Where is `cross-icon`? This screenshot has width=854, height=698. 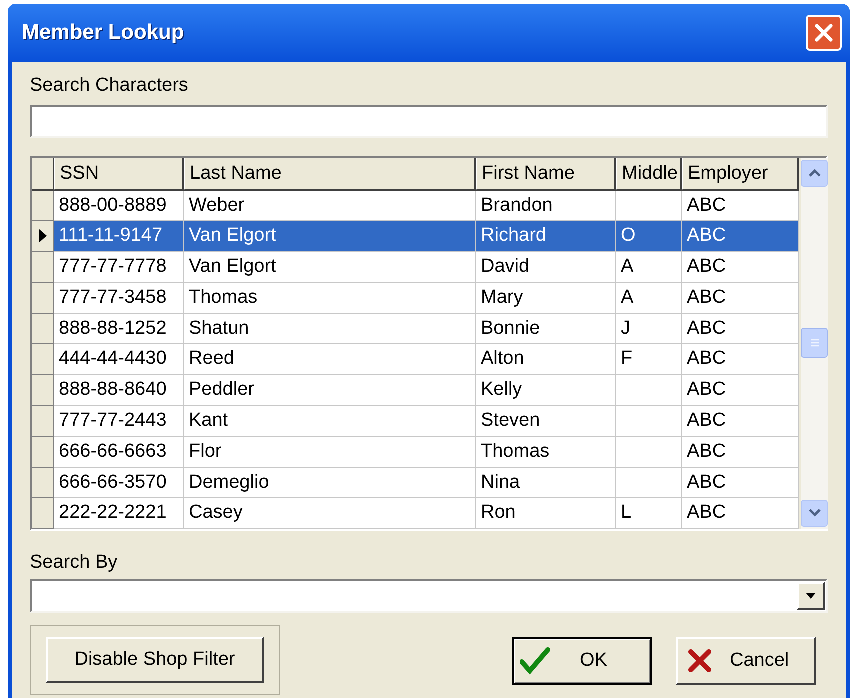 cross-icon is located at coordinates (700, 661).